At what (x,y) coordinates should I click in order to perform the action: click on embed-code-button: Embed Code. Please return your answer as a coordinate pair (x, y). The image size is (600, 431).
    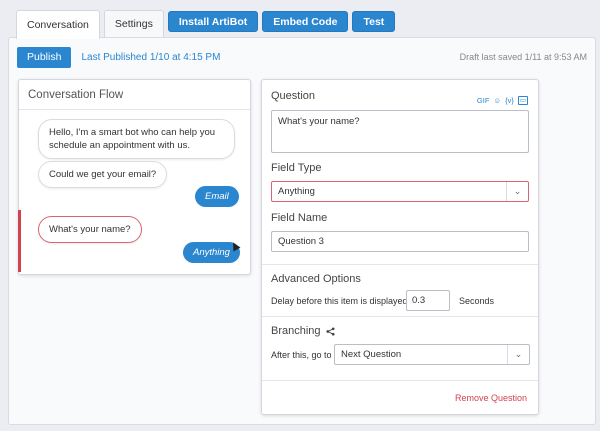
    Looking at the image, I should click on (305, 21).